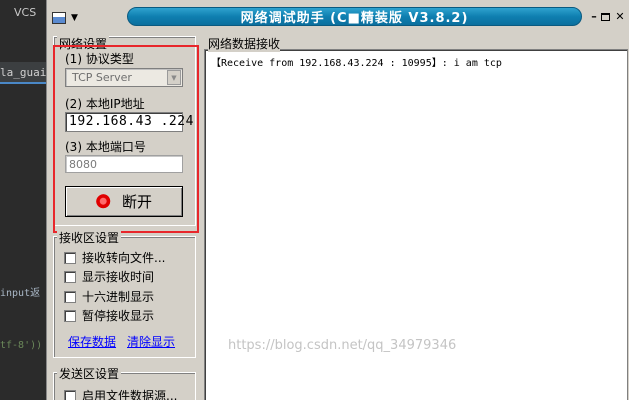  I want to click on local-port-value: 8080, so click(83, 164).